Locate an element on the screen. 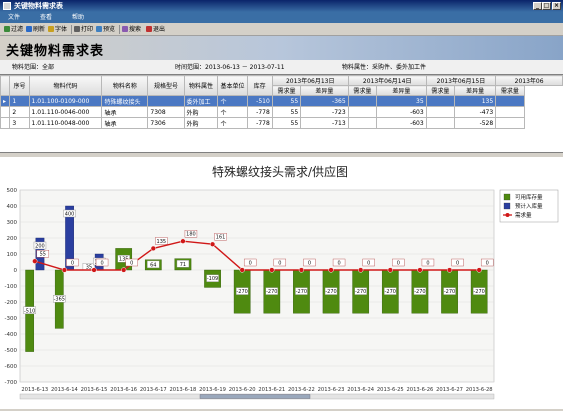 The width and height of the screenshot is (563, 411). row-indicator is located at coordinates (5, 112).